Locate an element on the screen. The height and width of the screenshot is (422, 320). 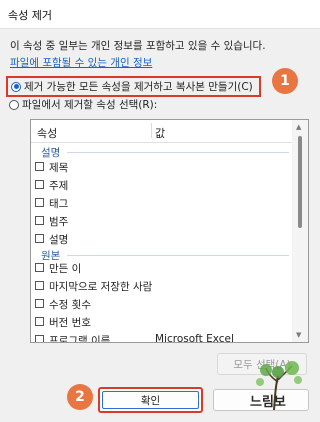
list-item: 제목 is located at coordinates (162, 167).